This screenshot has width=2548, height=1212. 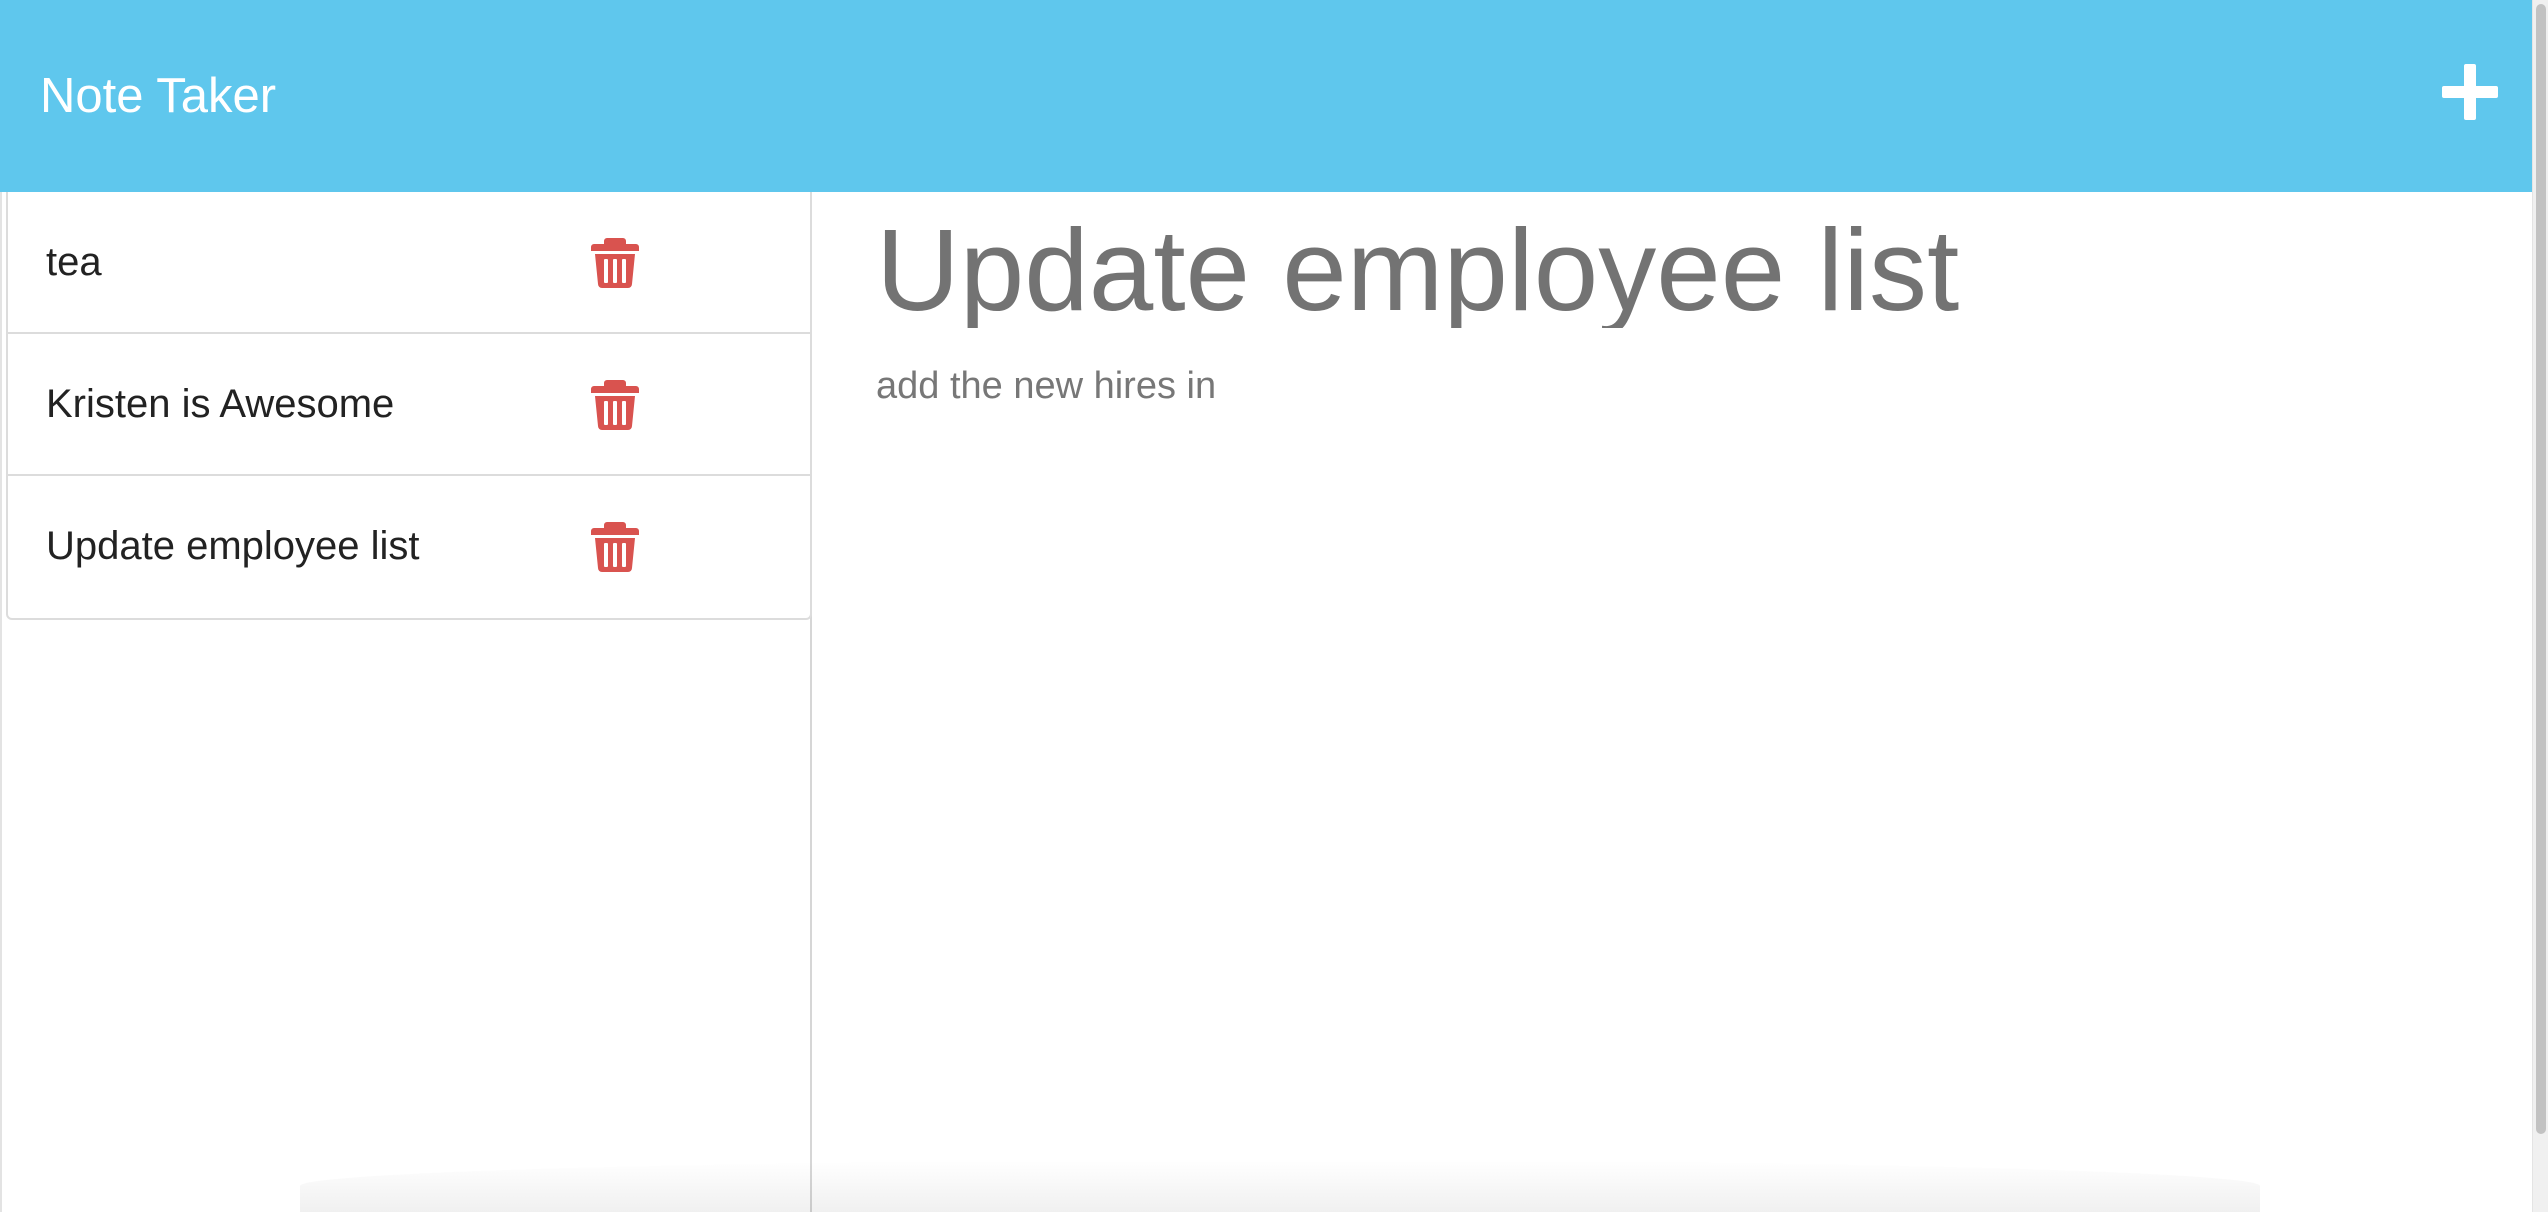 I want to click on scrollbar-thumb, so click(x=2541, y=569).